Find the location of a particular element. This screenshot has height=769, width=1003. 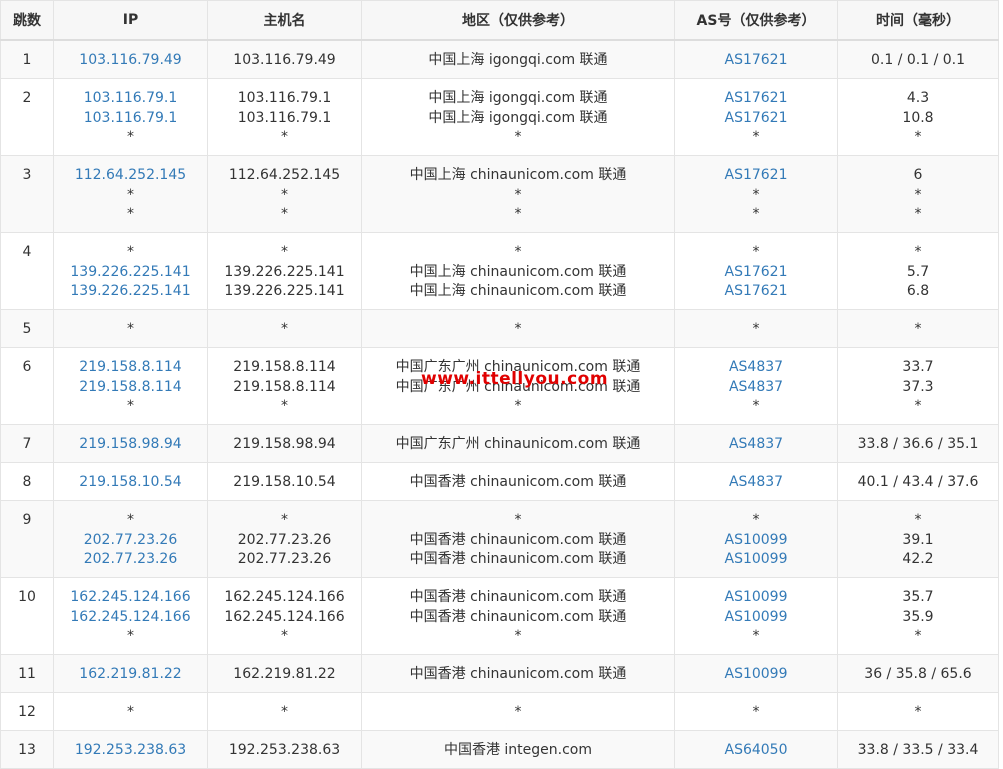

region-cell: 中国上海 igongqi.com 联通 中国上海 igongqi.com 联通 * is located at coordinates (518, 117).